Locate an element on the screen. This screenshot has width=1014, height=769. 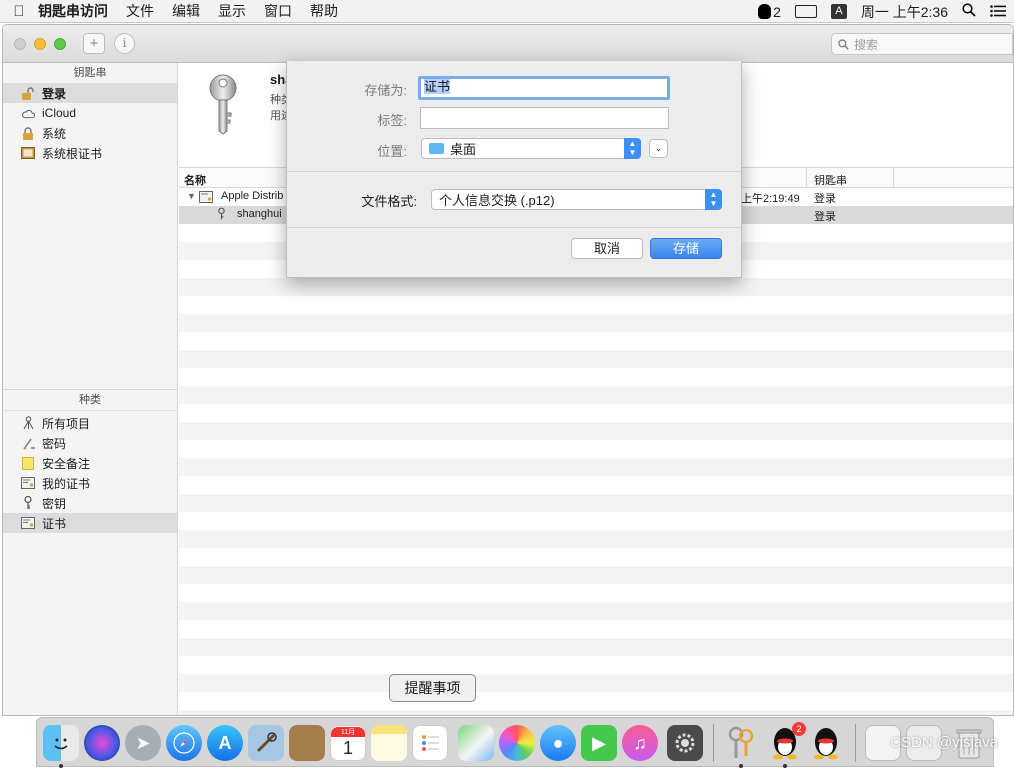
save-as-label: 存储为: is located at coordinates (385, 90).